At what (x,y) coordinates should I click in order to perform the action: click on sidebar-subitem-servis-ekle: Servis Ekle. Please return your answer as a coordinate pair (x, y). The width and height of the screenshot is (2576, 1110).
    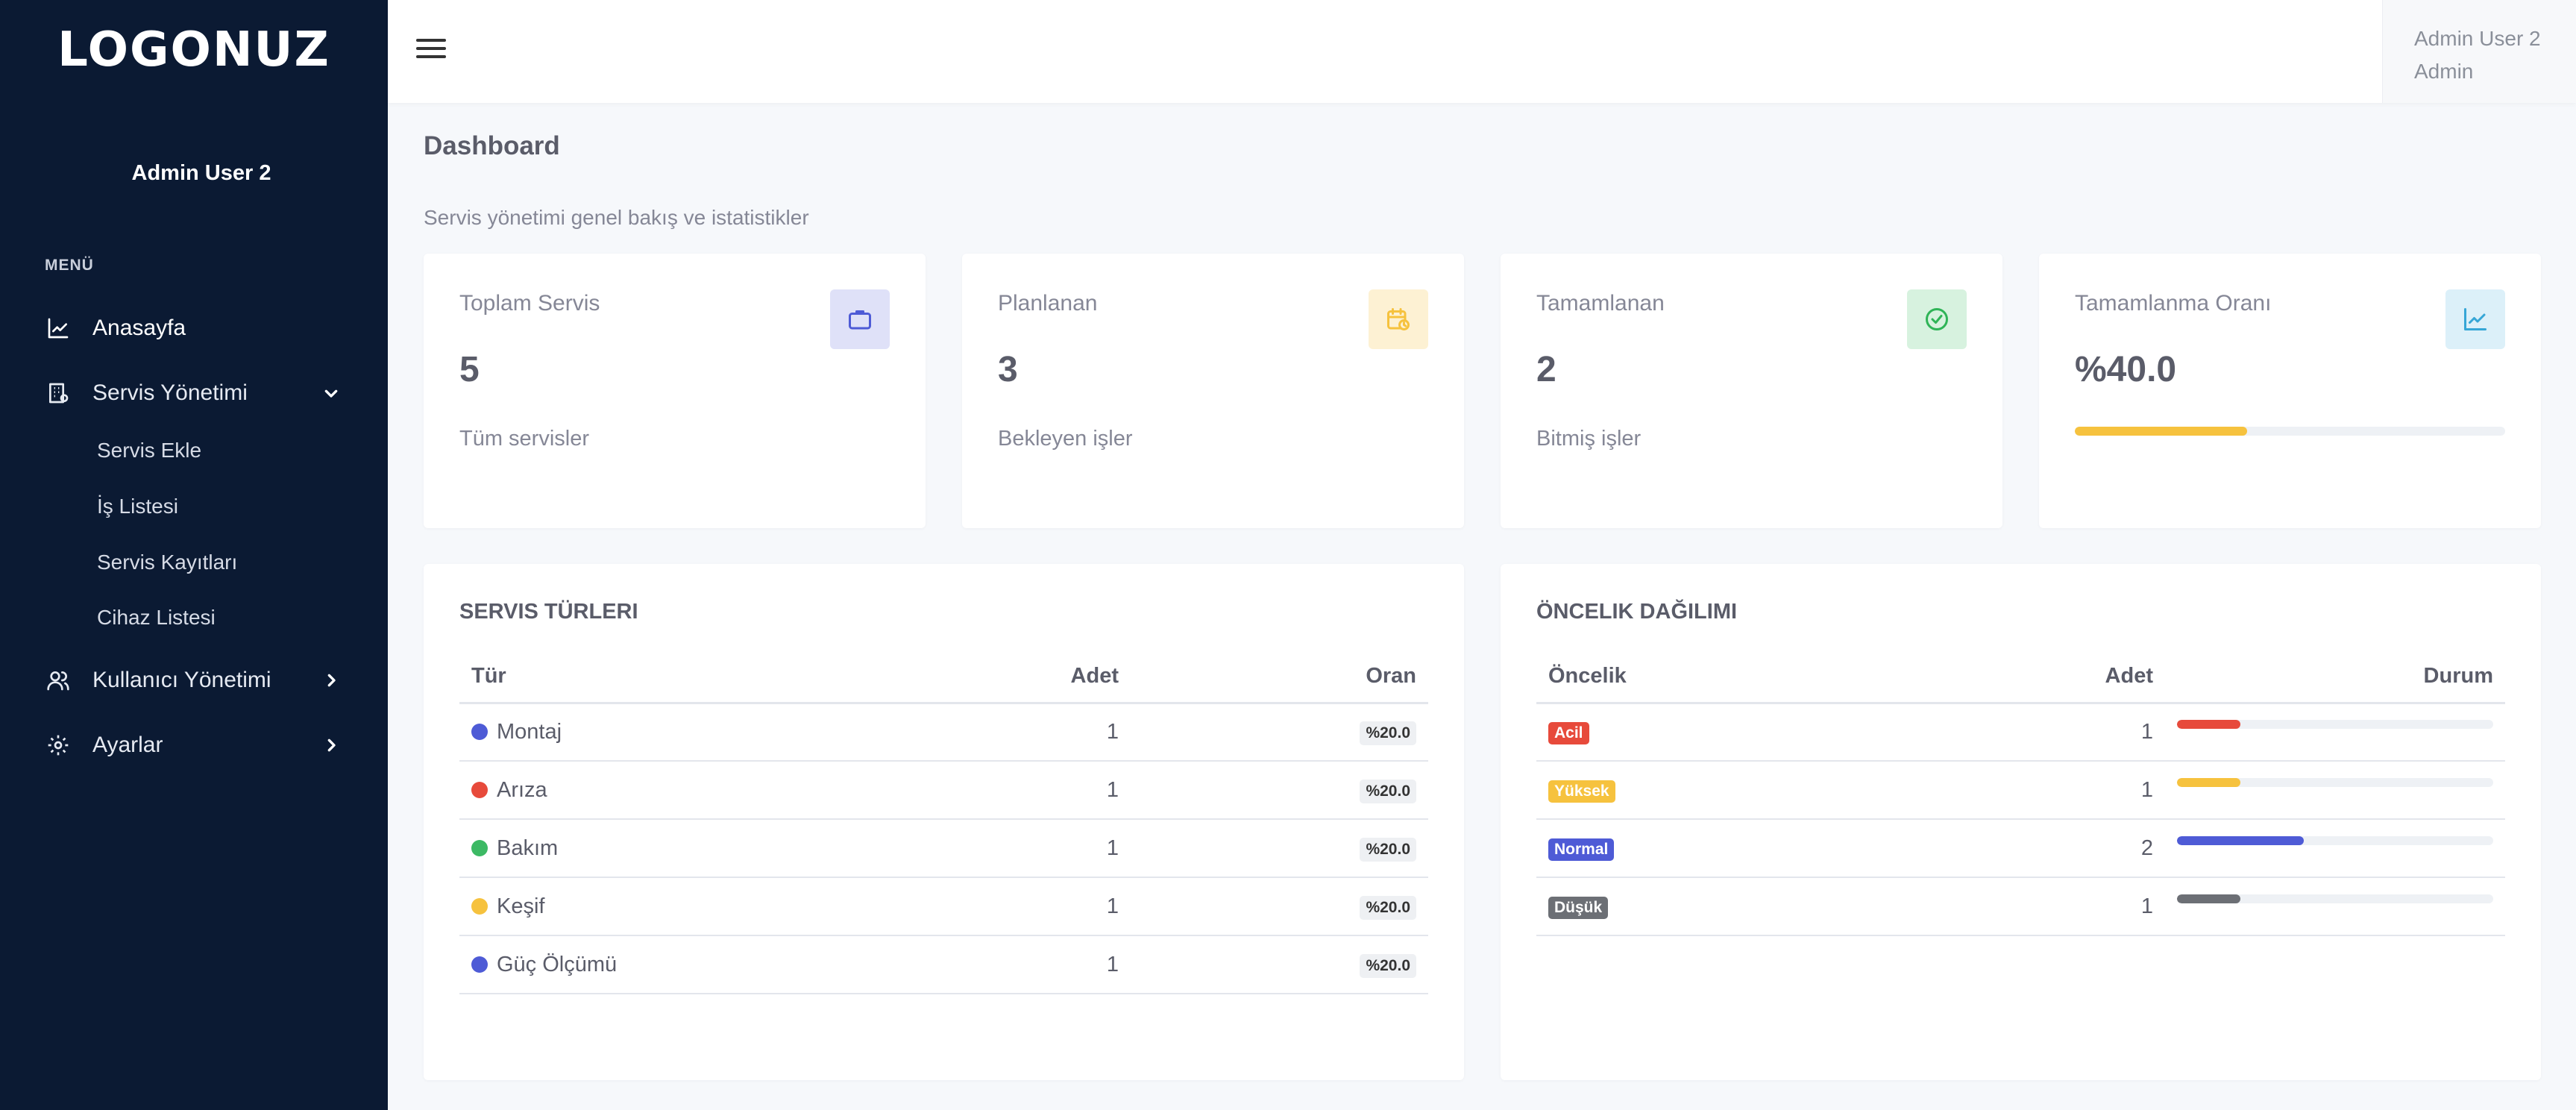
    Looking at the image, I should click on (149, 450).